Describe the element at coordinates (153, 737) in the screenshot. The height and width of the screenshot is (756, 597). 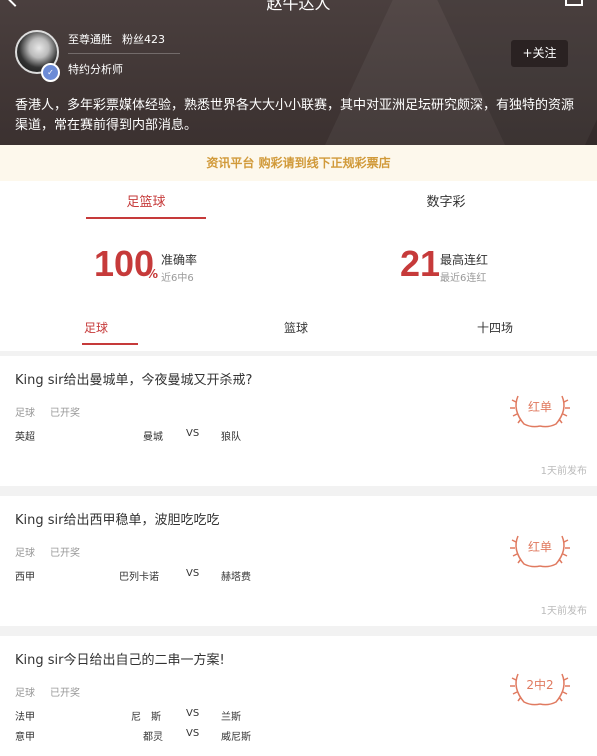
I see `home-team: 都灵` at that location.